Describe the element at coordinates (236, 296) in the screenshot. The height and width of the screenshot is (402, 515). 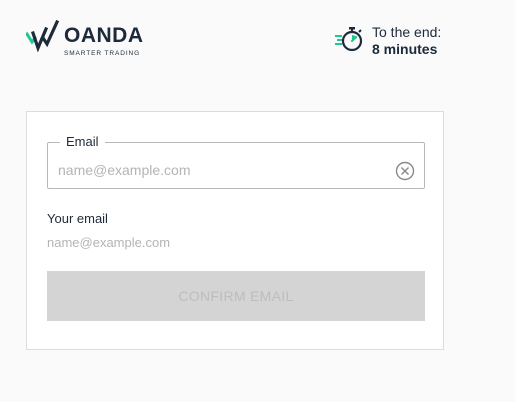
I see `confirm-email-button: CONFIRM EMAIL` at that location.